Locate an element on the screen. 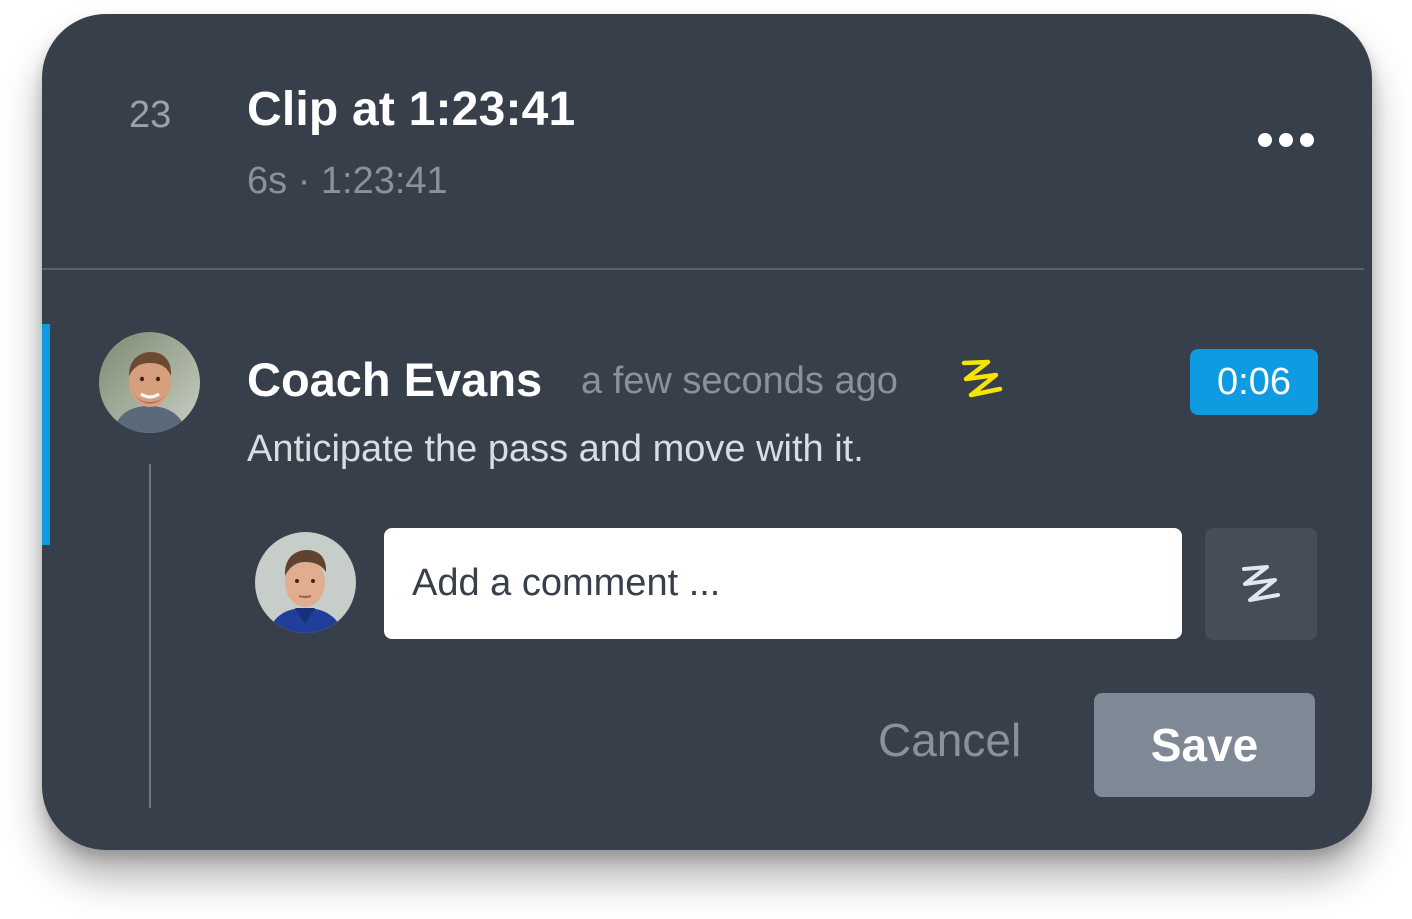  comment-author: Coach Evans is located at coordinates (395, 379).